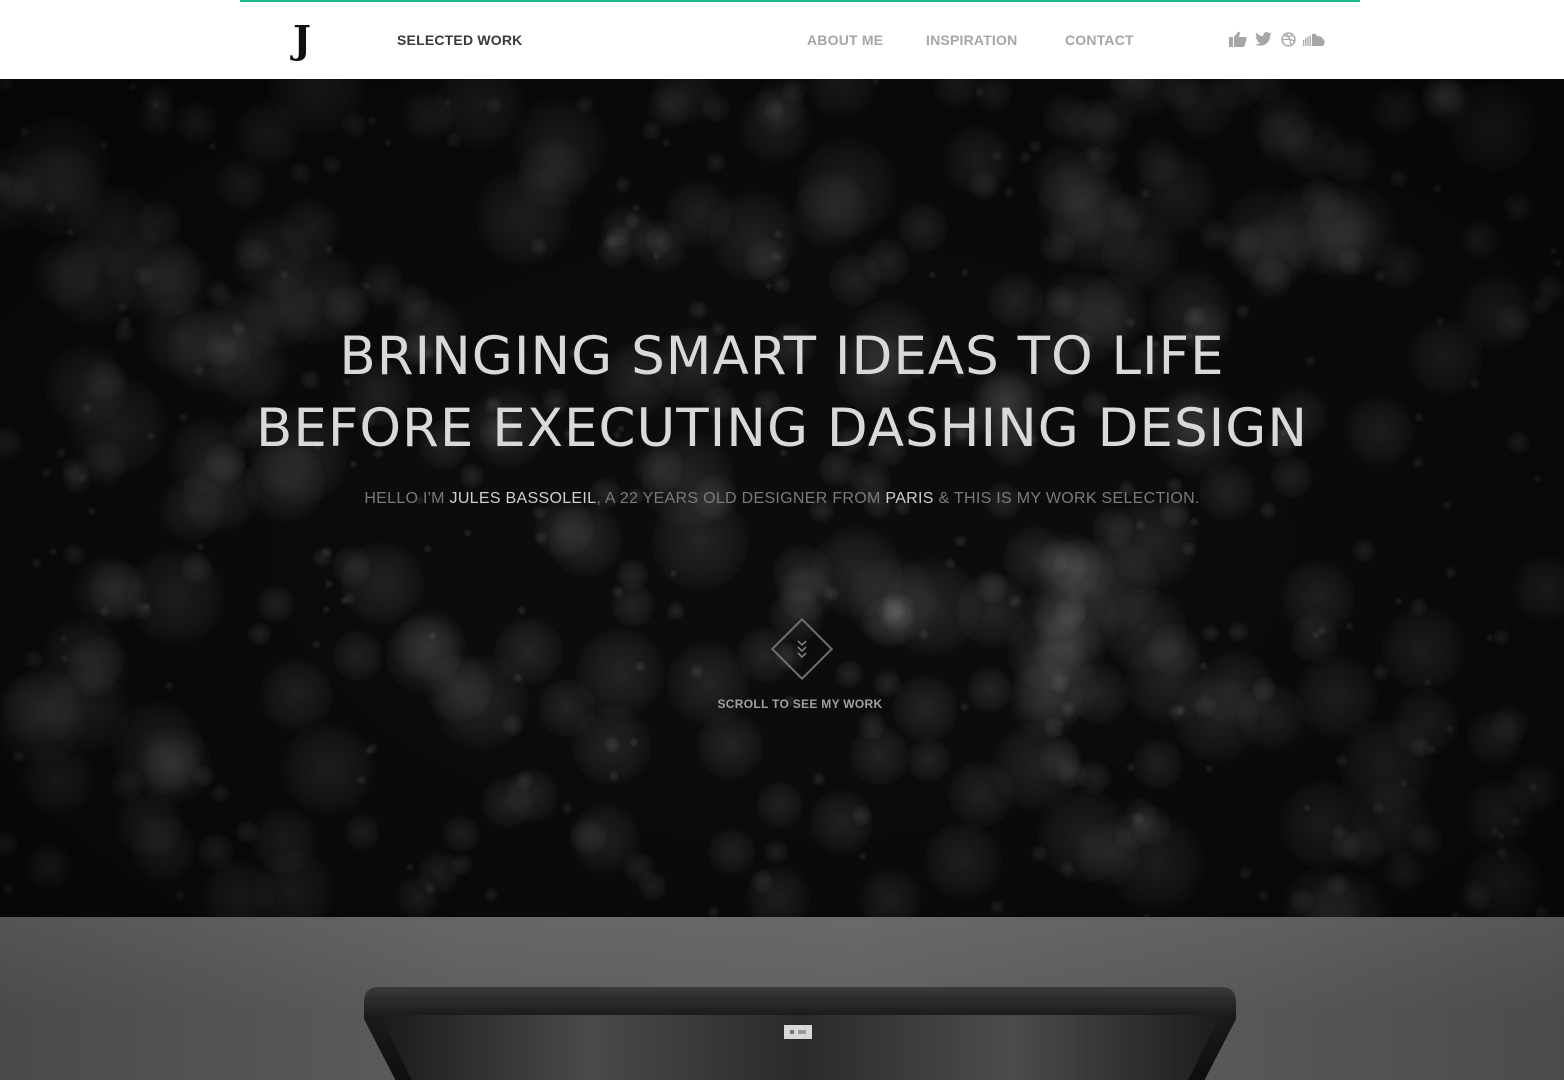 This screenshot has height=1080, width=1564. What do you see at coordinates (460, 40) in the screenshot?
I see `nav-selected-work: SELECTED WORK` at bounding box center [460, 40].